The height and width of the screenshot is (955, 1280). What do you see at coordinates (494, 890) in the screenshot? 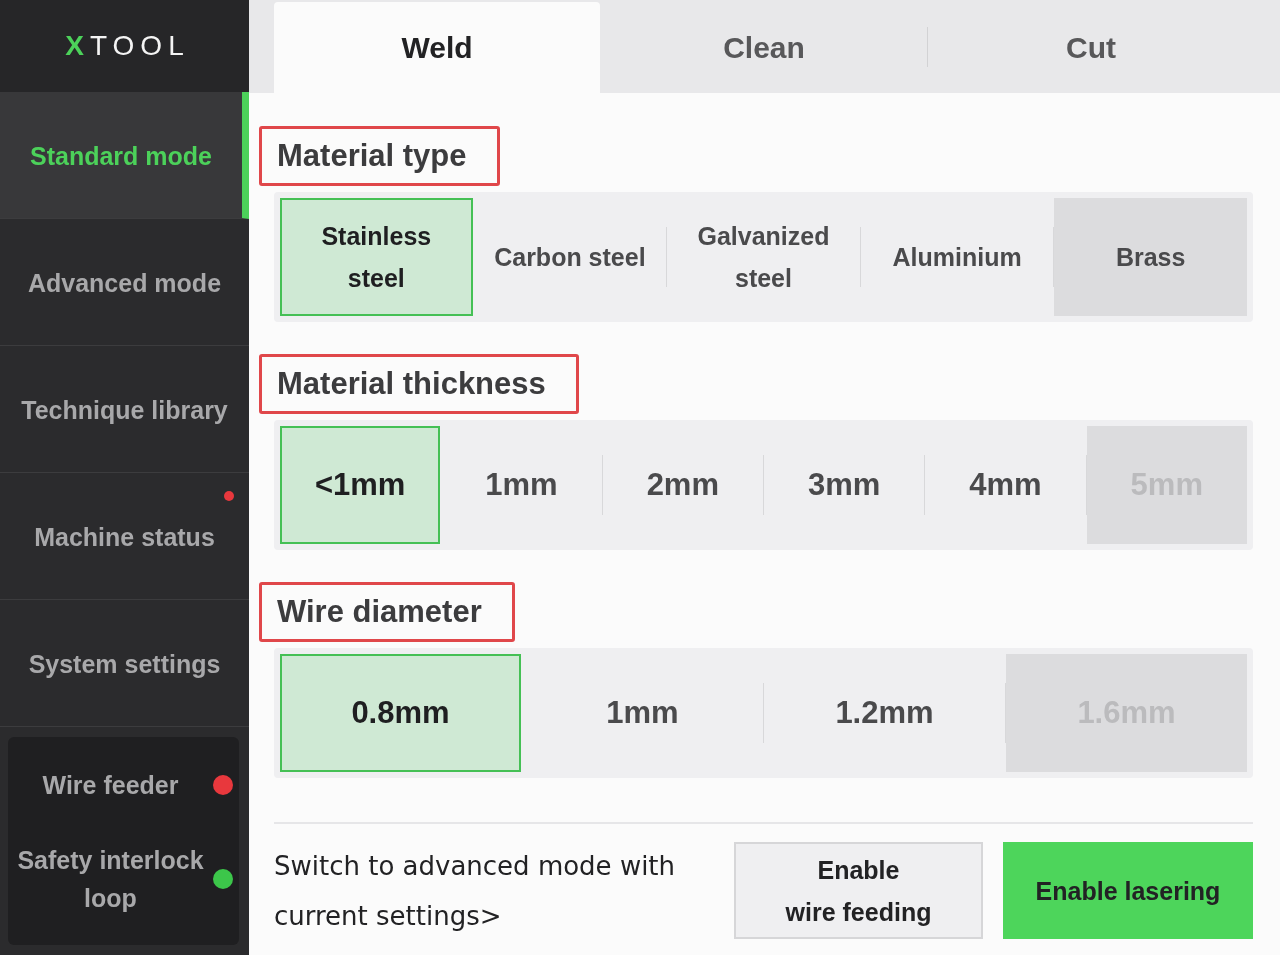
I see `advanced-mode-link: Switch to advanced mode with current settings>` at bounding box center [494, 890].